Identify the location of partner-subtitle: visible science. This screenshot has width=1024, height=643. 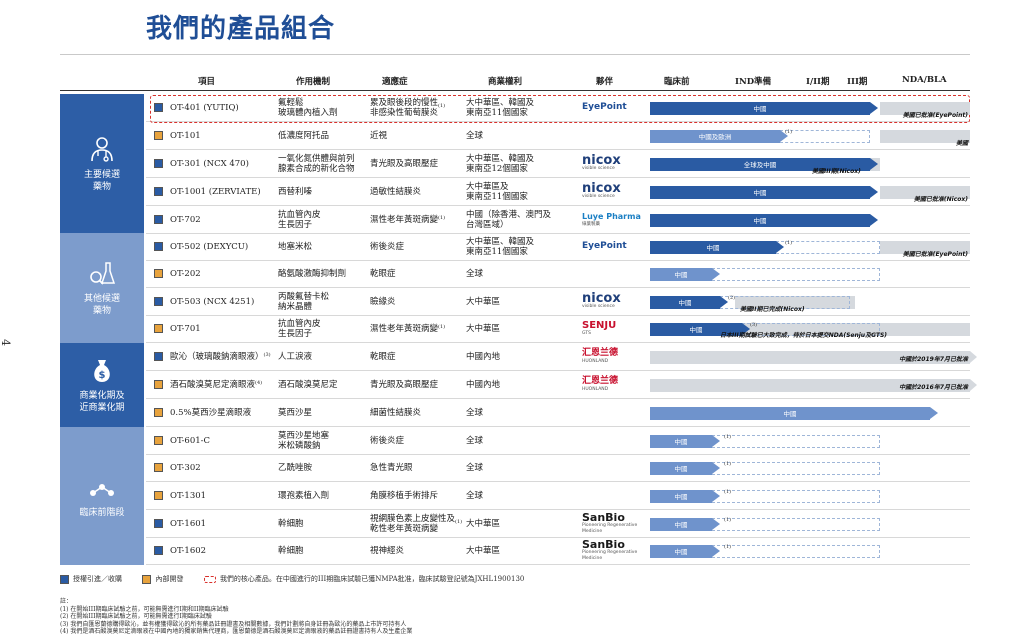
(598, 168).